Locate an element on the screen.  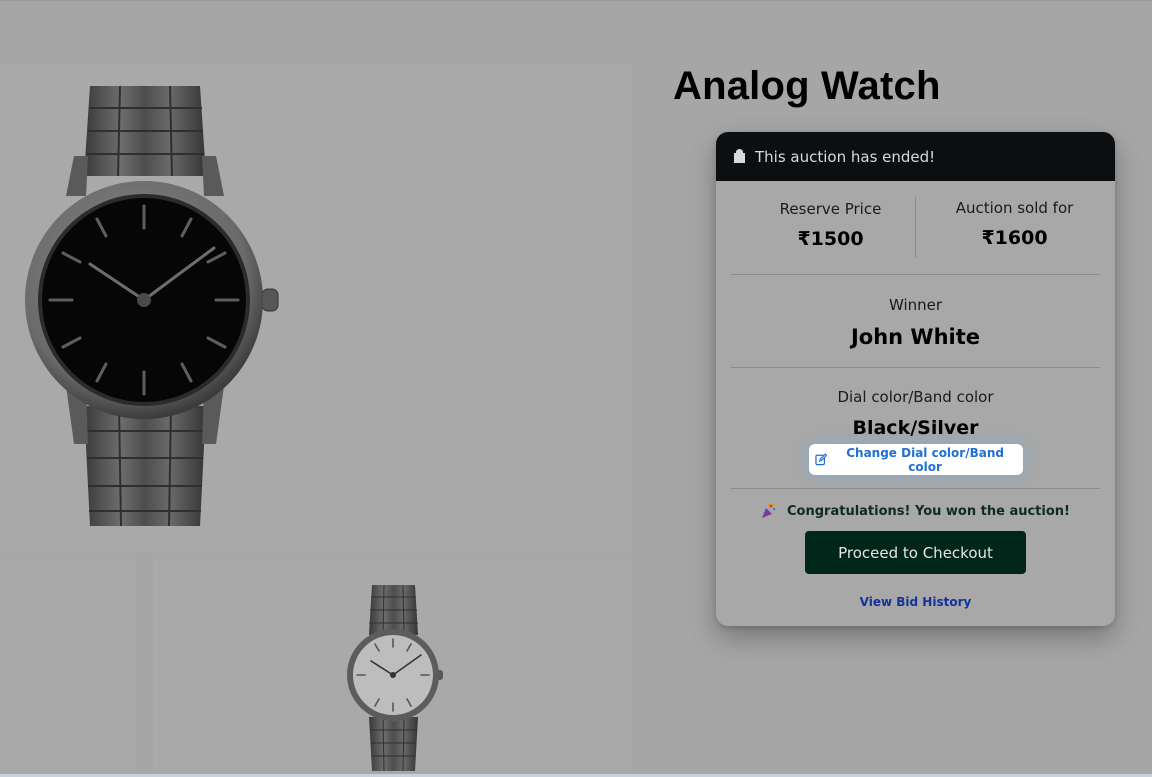
watch-small-image is located at coordinates (395, 678).